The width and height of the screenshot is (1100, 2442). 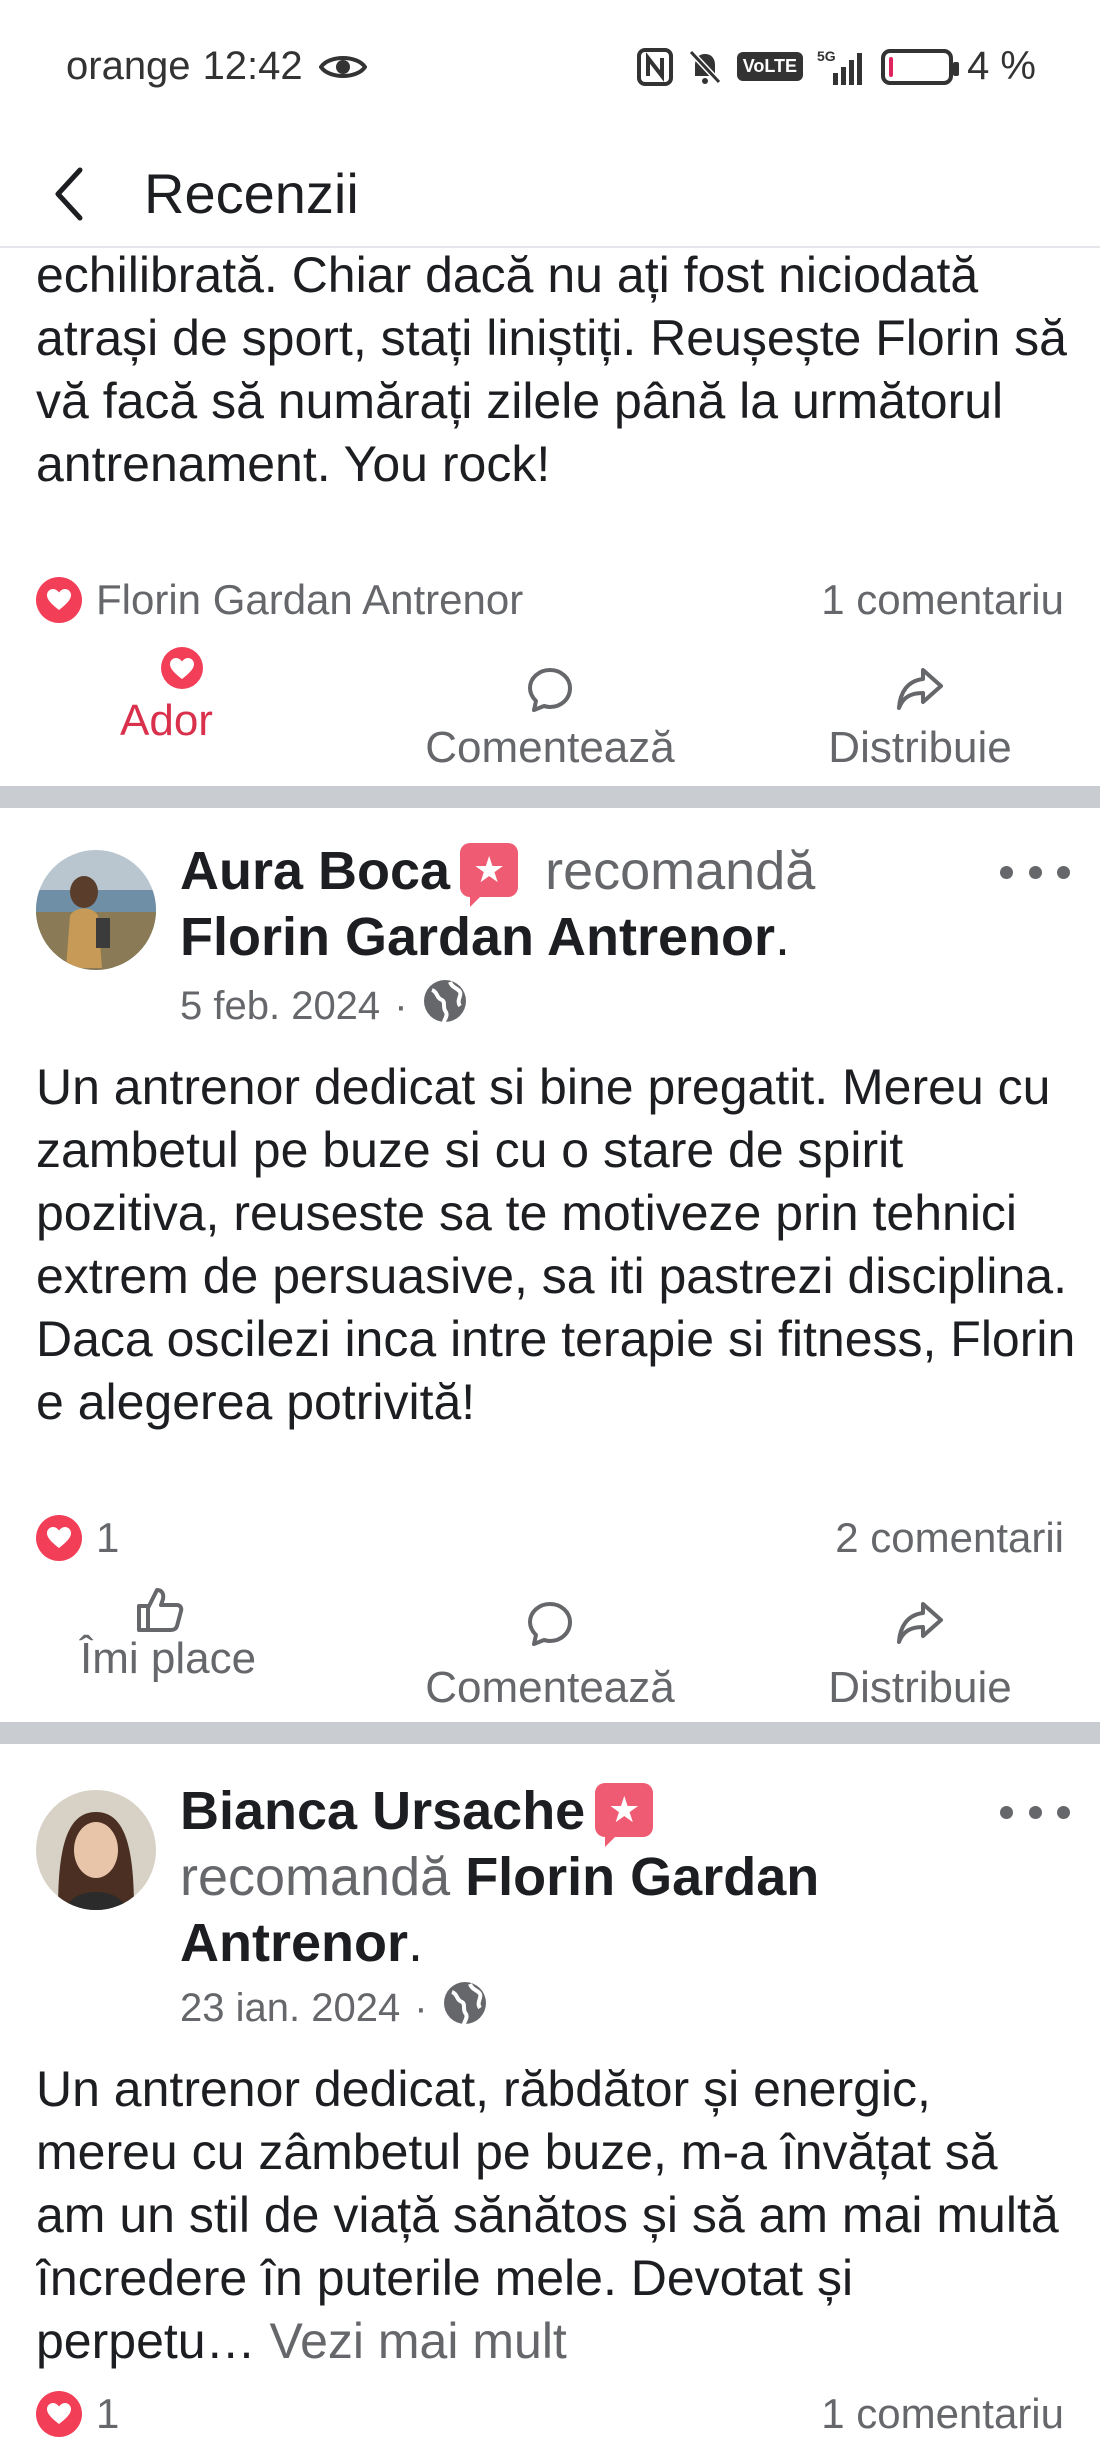 What do you see at coordinates (128, 66) in the screenshot?
I see `carrier-name: orange` at bounding box center [128, 66].